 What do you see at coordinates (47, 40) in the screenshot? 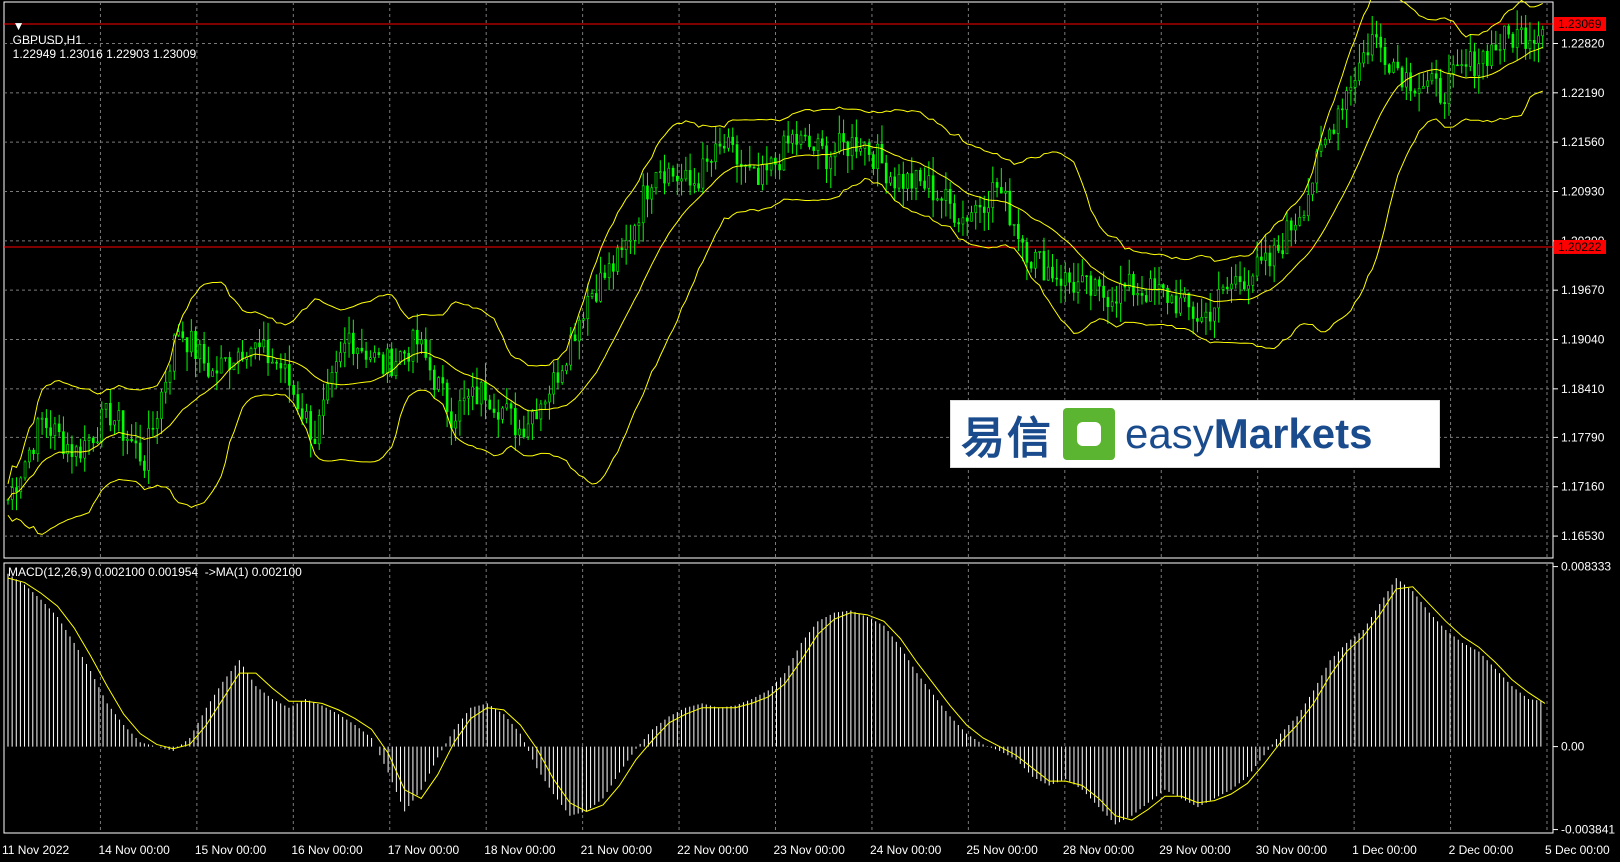
I see `symbol-label: GBPUSD,H1` at bounding box center [47, 40].